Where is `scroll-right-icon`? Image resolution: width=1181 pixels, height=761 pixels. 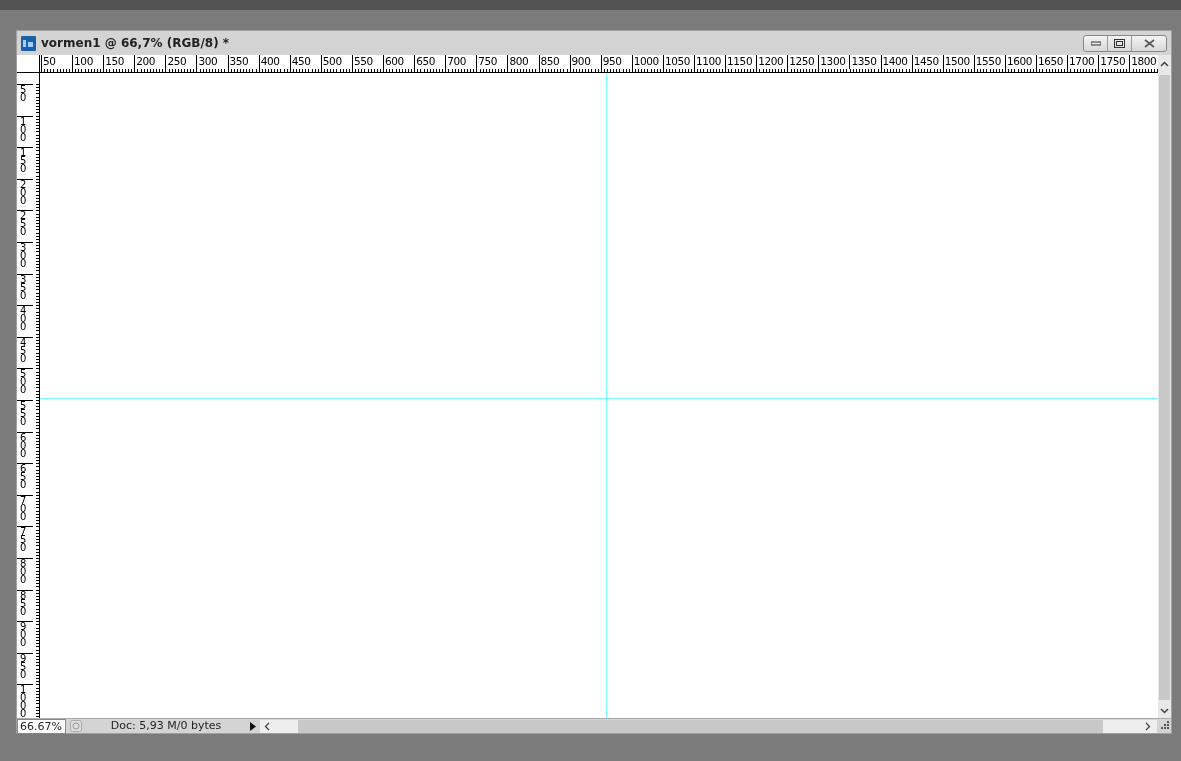 scroll-right-icon is located at coordinates (1148, 726).